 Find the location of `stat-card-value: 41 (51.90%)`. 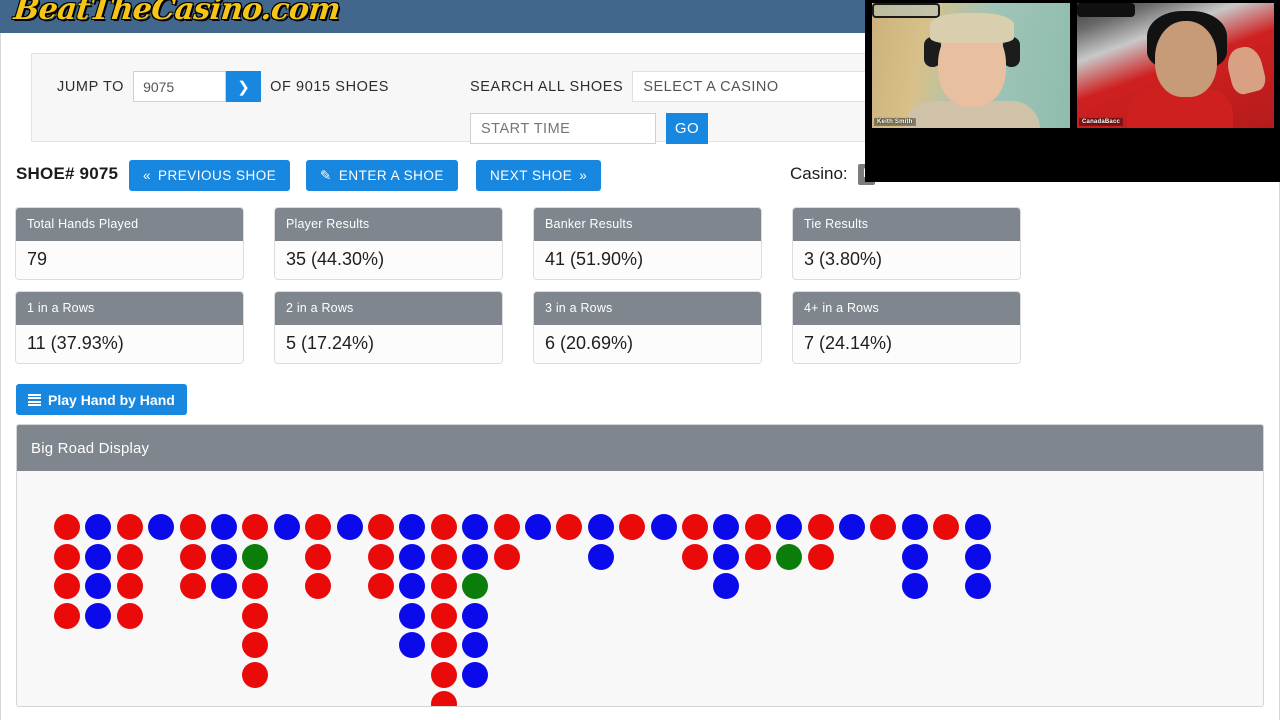

stat-card-value: 41 (51.90%) is located at coordinates (647, 260).